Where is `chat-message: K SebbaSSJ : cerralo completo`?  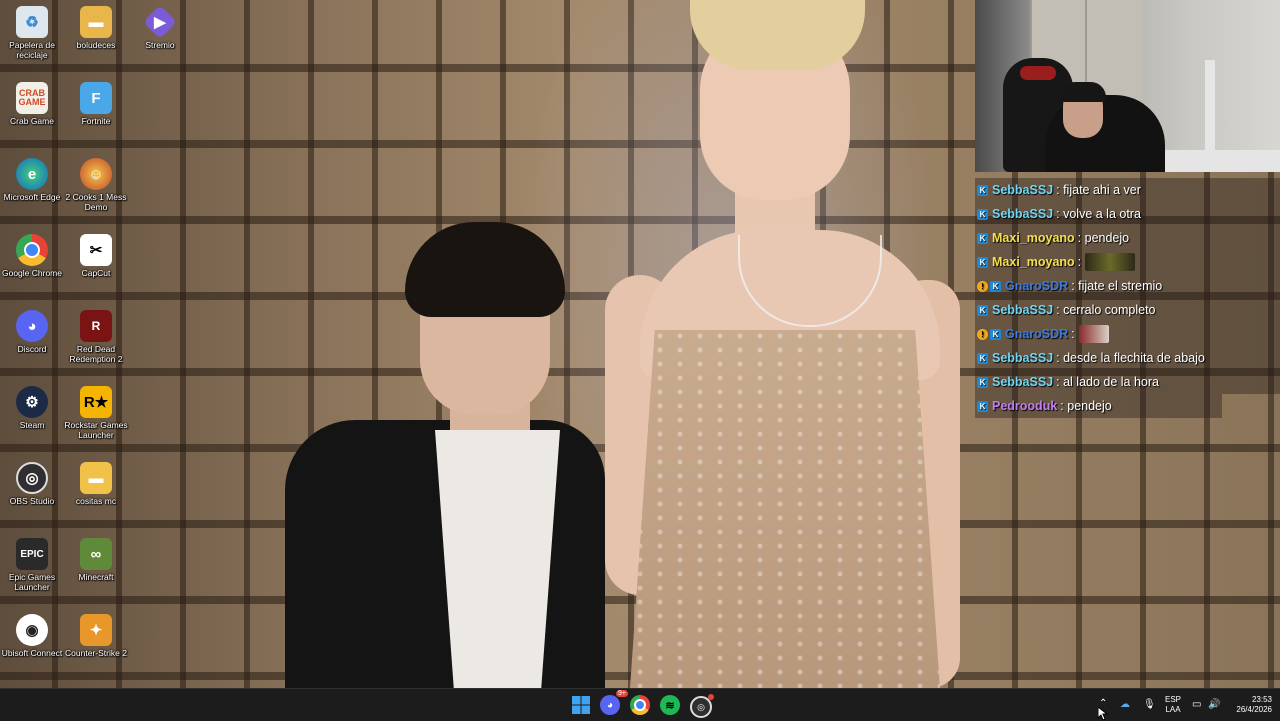 chat-message: K SebbaSSJ : cerralo completo is located at coordinates (1127, 310).